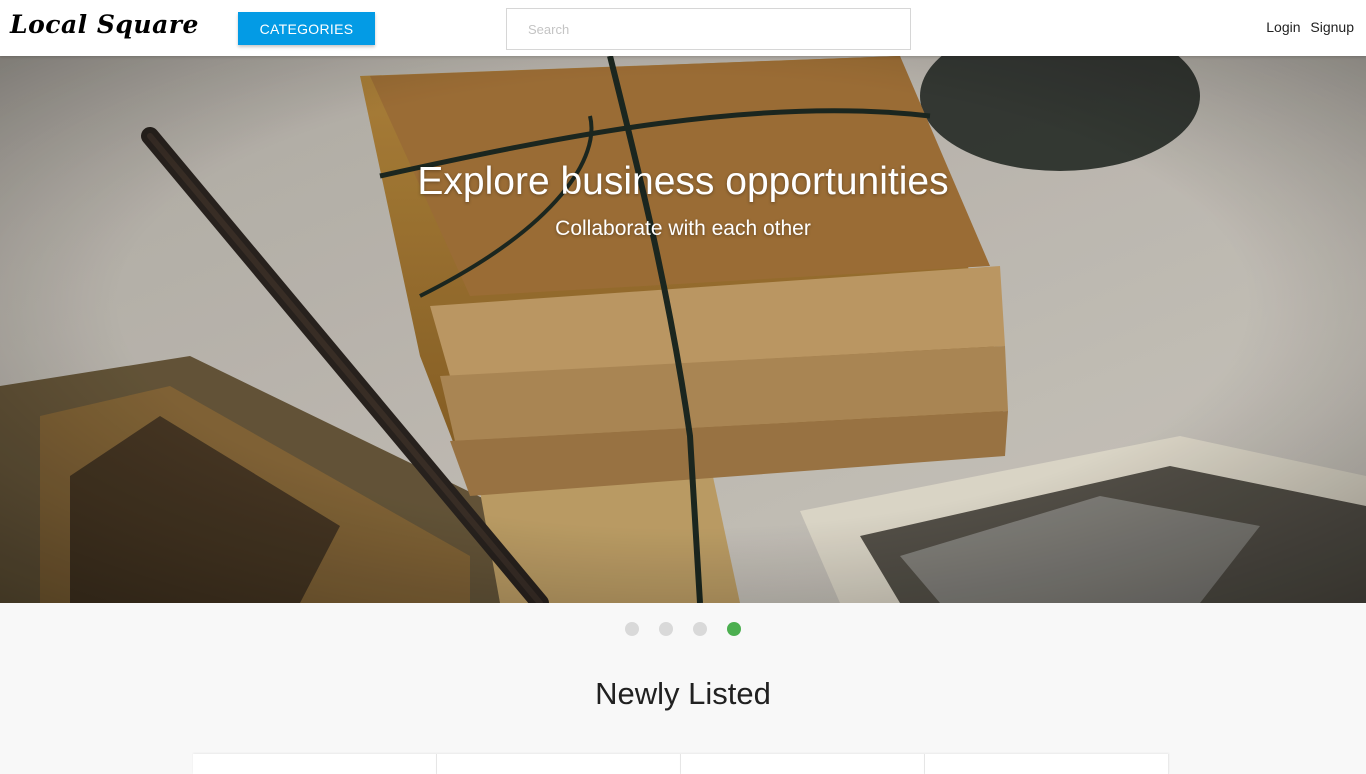 The height and width of the screenshot is (774, 1366). I want to click on newly-listed-cards, so click(681, 764).